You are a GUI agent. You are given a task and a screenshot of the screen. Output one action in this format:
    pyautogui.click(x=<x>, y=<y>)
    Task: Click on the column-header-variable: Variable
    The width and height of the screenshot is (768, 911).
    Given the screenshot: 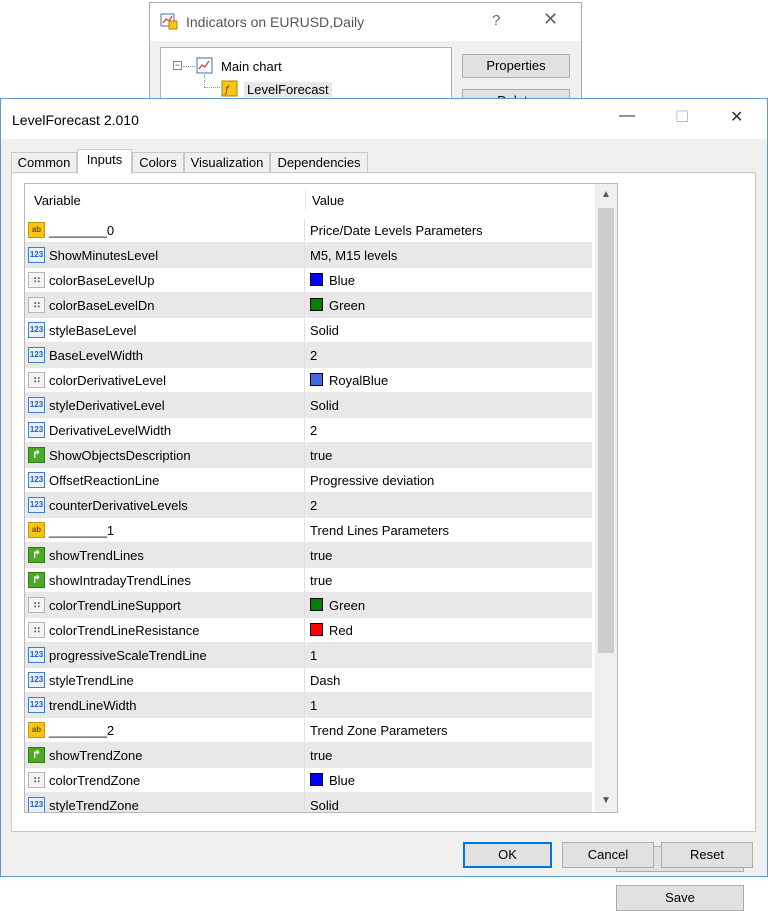 What is the action you would take?
    pyautogui.click(x=57, y=200)
    